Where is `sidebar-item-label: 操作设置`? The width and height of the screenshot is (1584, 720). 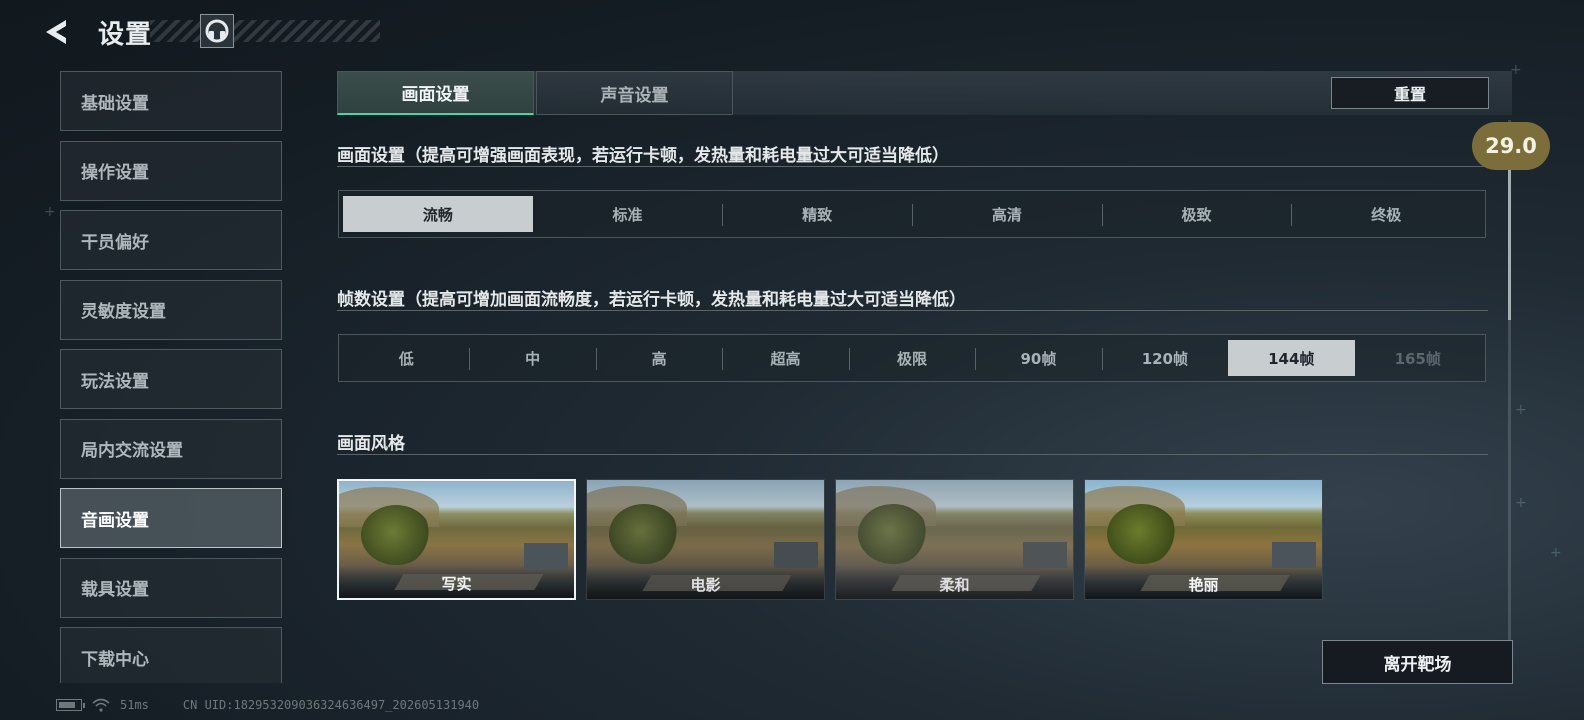 sidebar-item-label: 操作设置 is located at coordinates (115, 173).